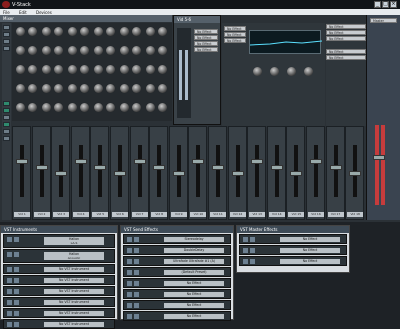  Describe the element at coordinates (41, 214) in the screenshot. I see `channel-name: Vid 2` at that location.